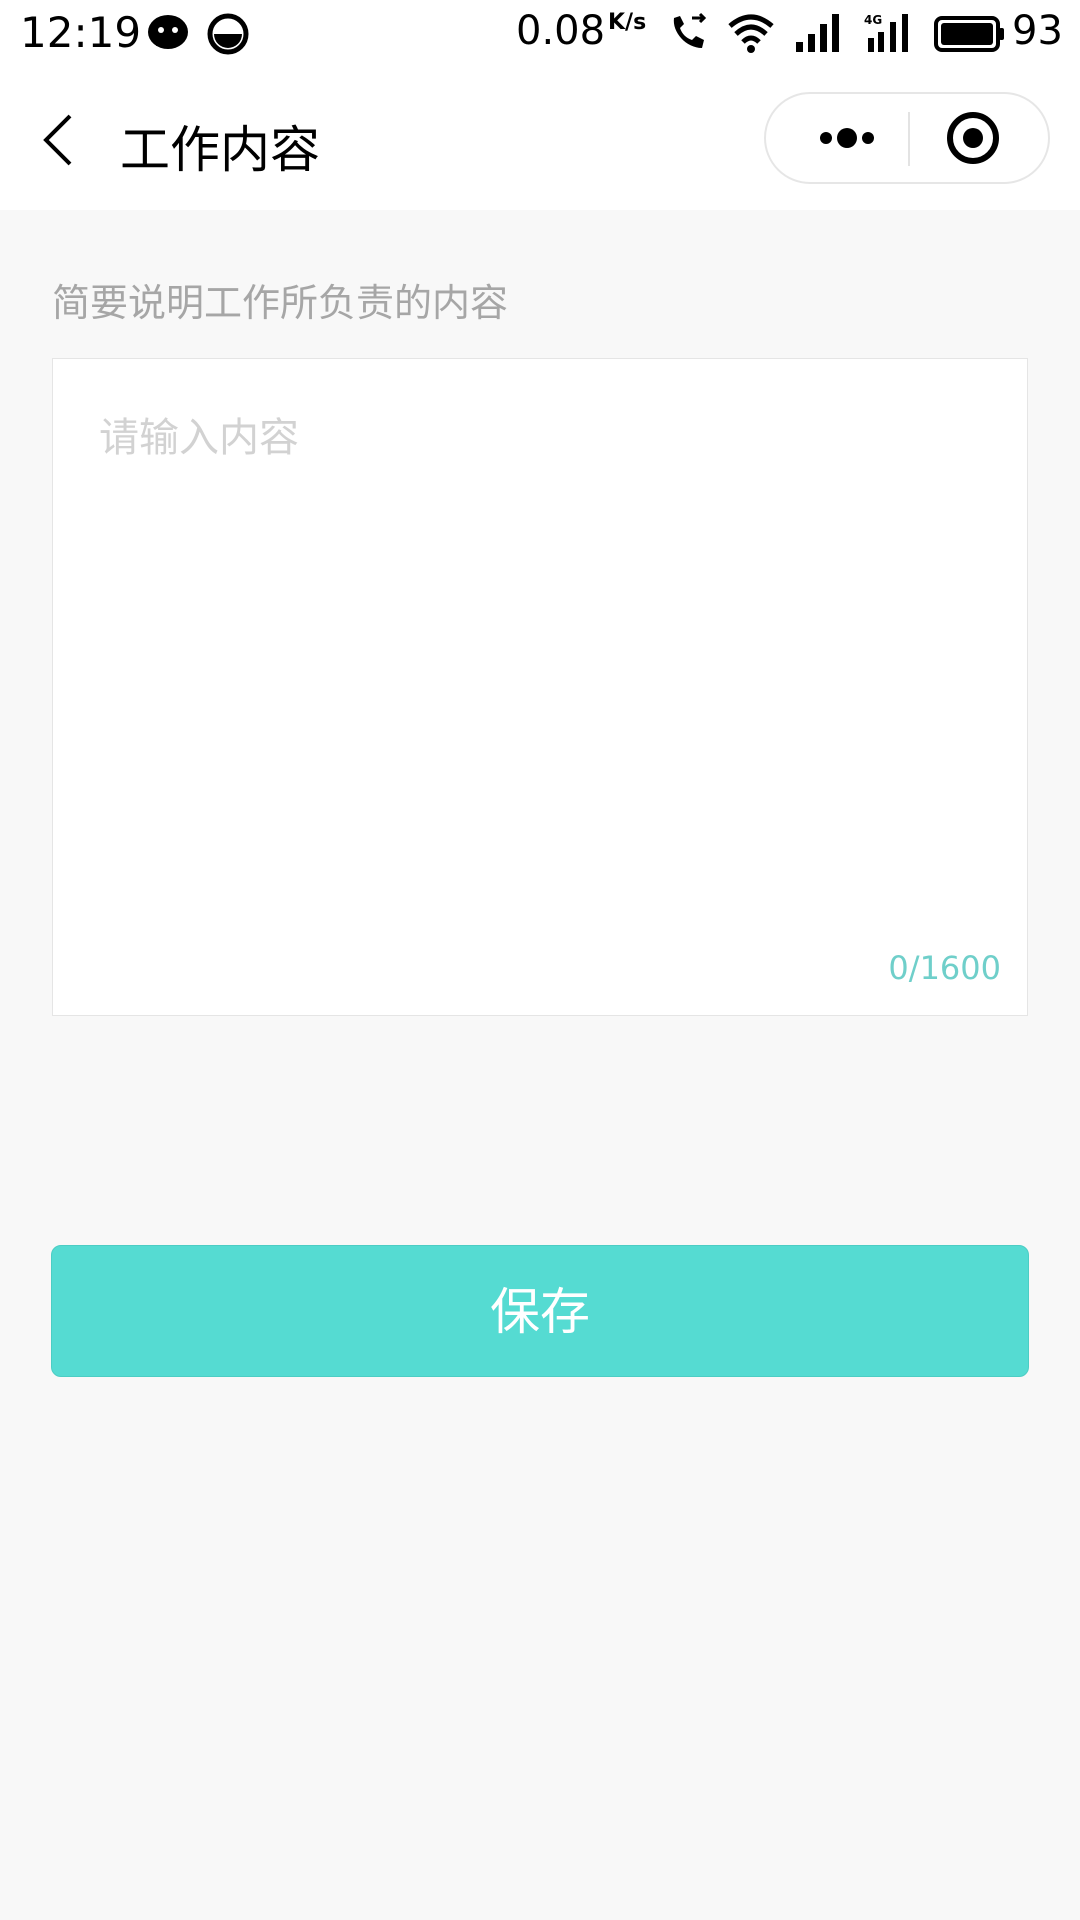 Image resolution: width=1080 pixels, height=1920 pixels. Describe the element at coordinates (561, 31) in the screenshot. I see `net-speed: 0.08` at that location.